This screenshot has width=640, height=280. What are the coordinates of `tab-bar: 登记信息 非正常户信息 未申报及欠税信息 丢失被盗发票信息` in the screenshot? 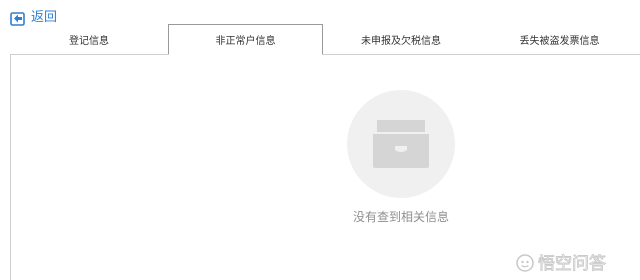 It's located at (325, 39).